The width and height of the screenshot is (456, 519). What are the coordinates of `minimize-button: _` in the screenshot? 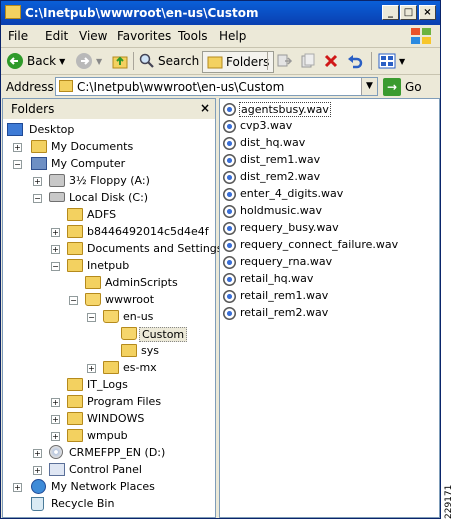 It's located at (390, 12).